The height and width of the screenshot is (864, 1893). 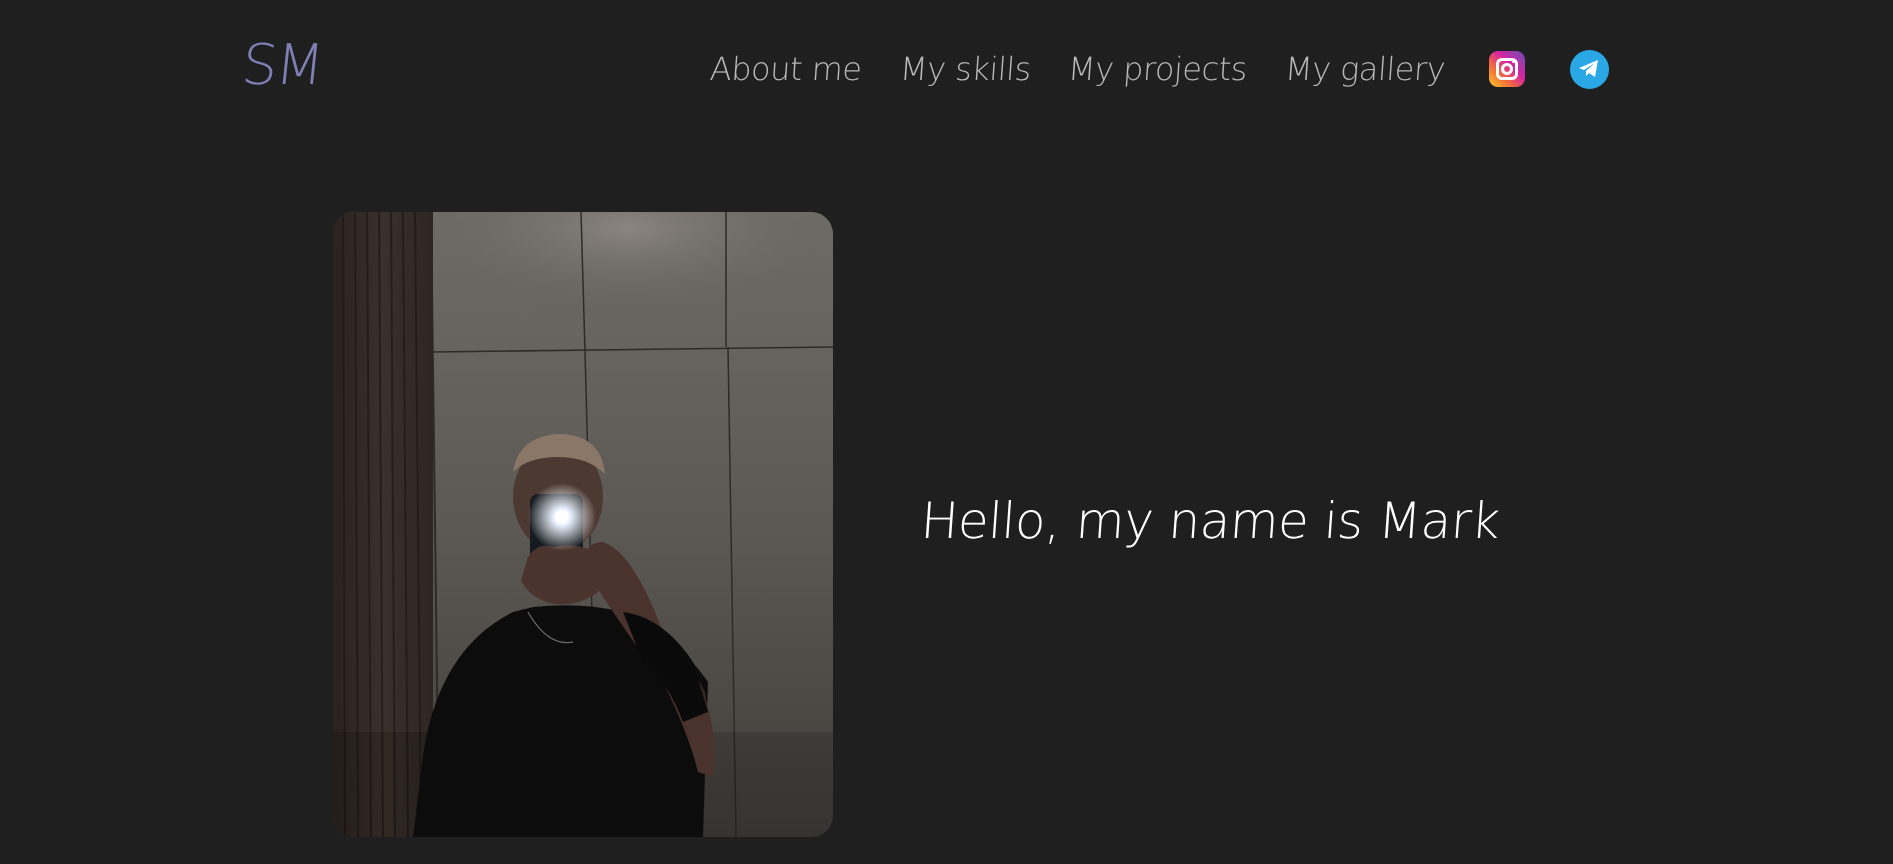 I want to click on nav-my-projects: My projects, so click(x=1158, y=69).